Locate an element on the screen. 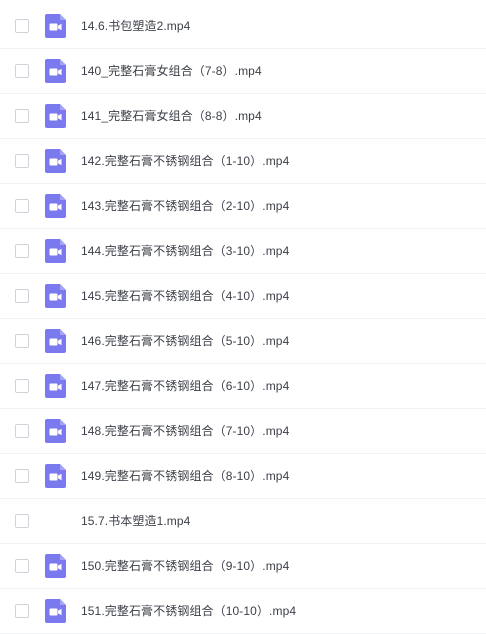 This screenshot has width=486, height=634. file-row: 15.7.书本塑造1.mp4 is located at coordinates (243, 521).